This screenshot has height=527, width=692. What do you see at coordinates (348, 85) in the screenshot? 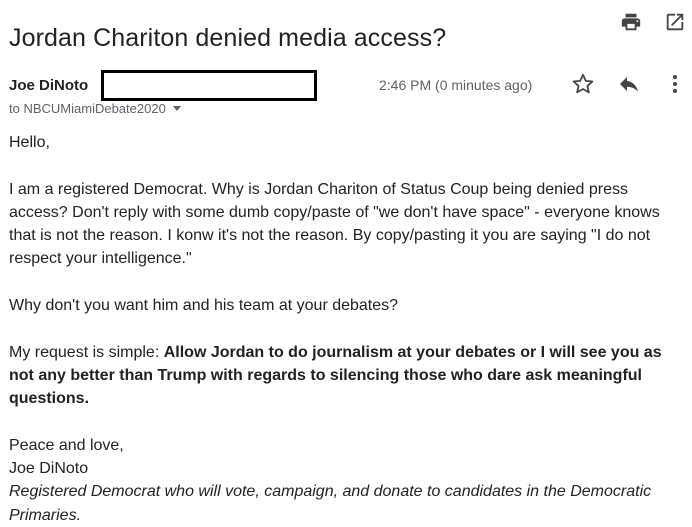
I see `sender-row: Joe DiNoto 2:46 PM (0 minutes ago)` at bounding box center [348, 85].